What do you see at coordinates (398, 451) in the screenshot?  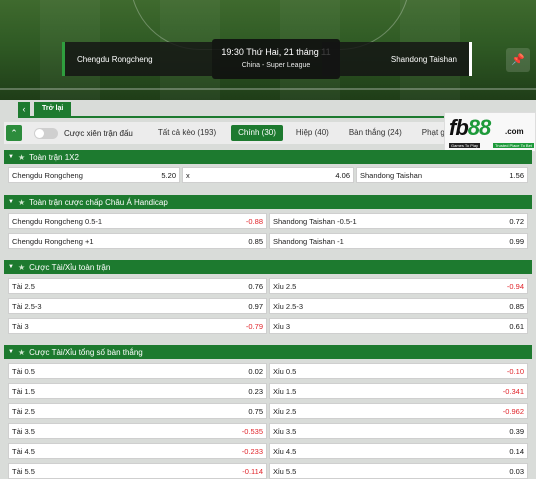 I see `odds-cell-right: Xỉu 4.5 0.14` at bounding box center [398, 451].